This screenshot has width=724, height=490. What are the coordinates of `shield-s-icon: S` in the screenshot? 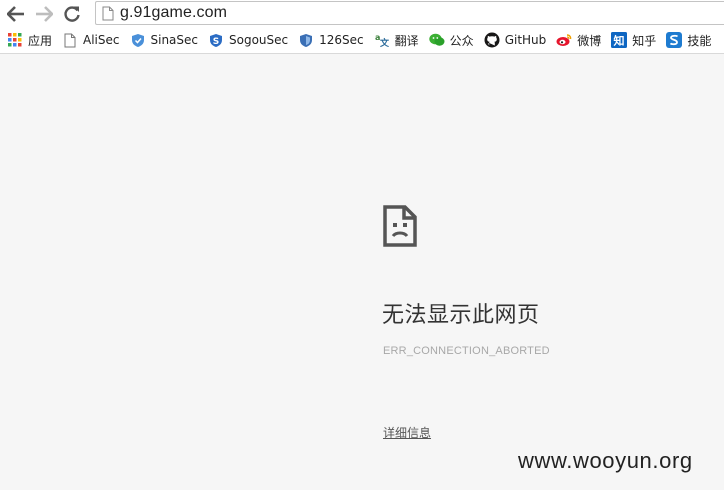 It's located at (216, 40).